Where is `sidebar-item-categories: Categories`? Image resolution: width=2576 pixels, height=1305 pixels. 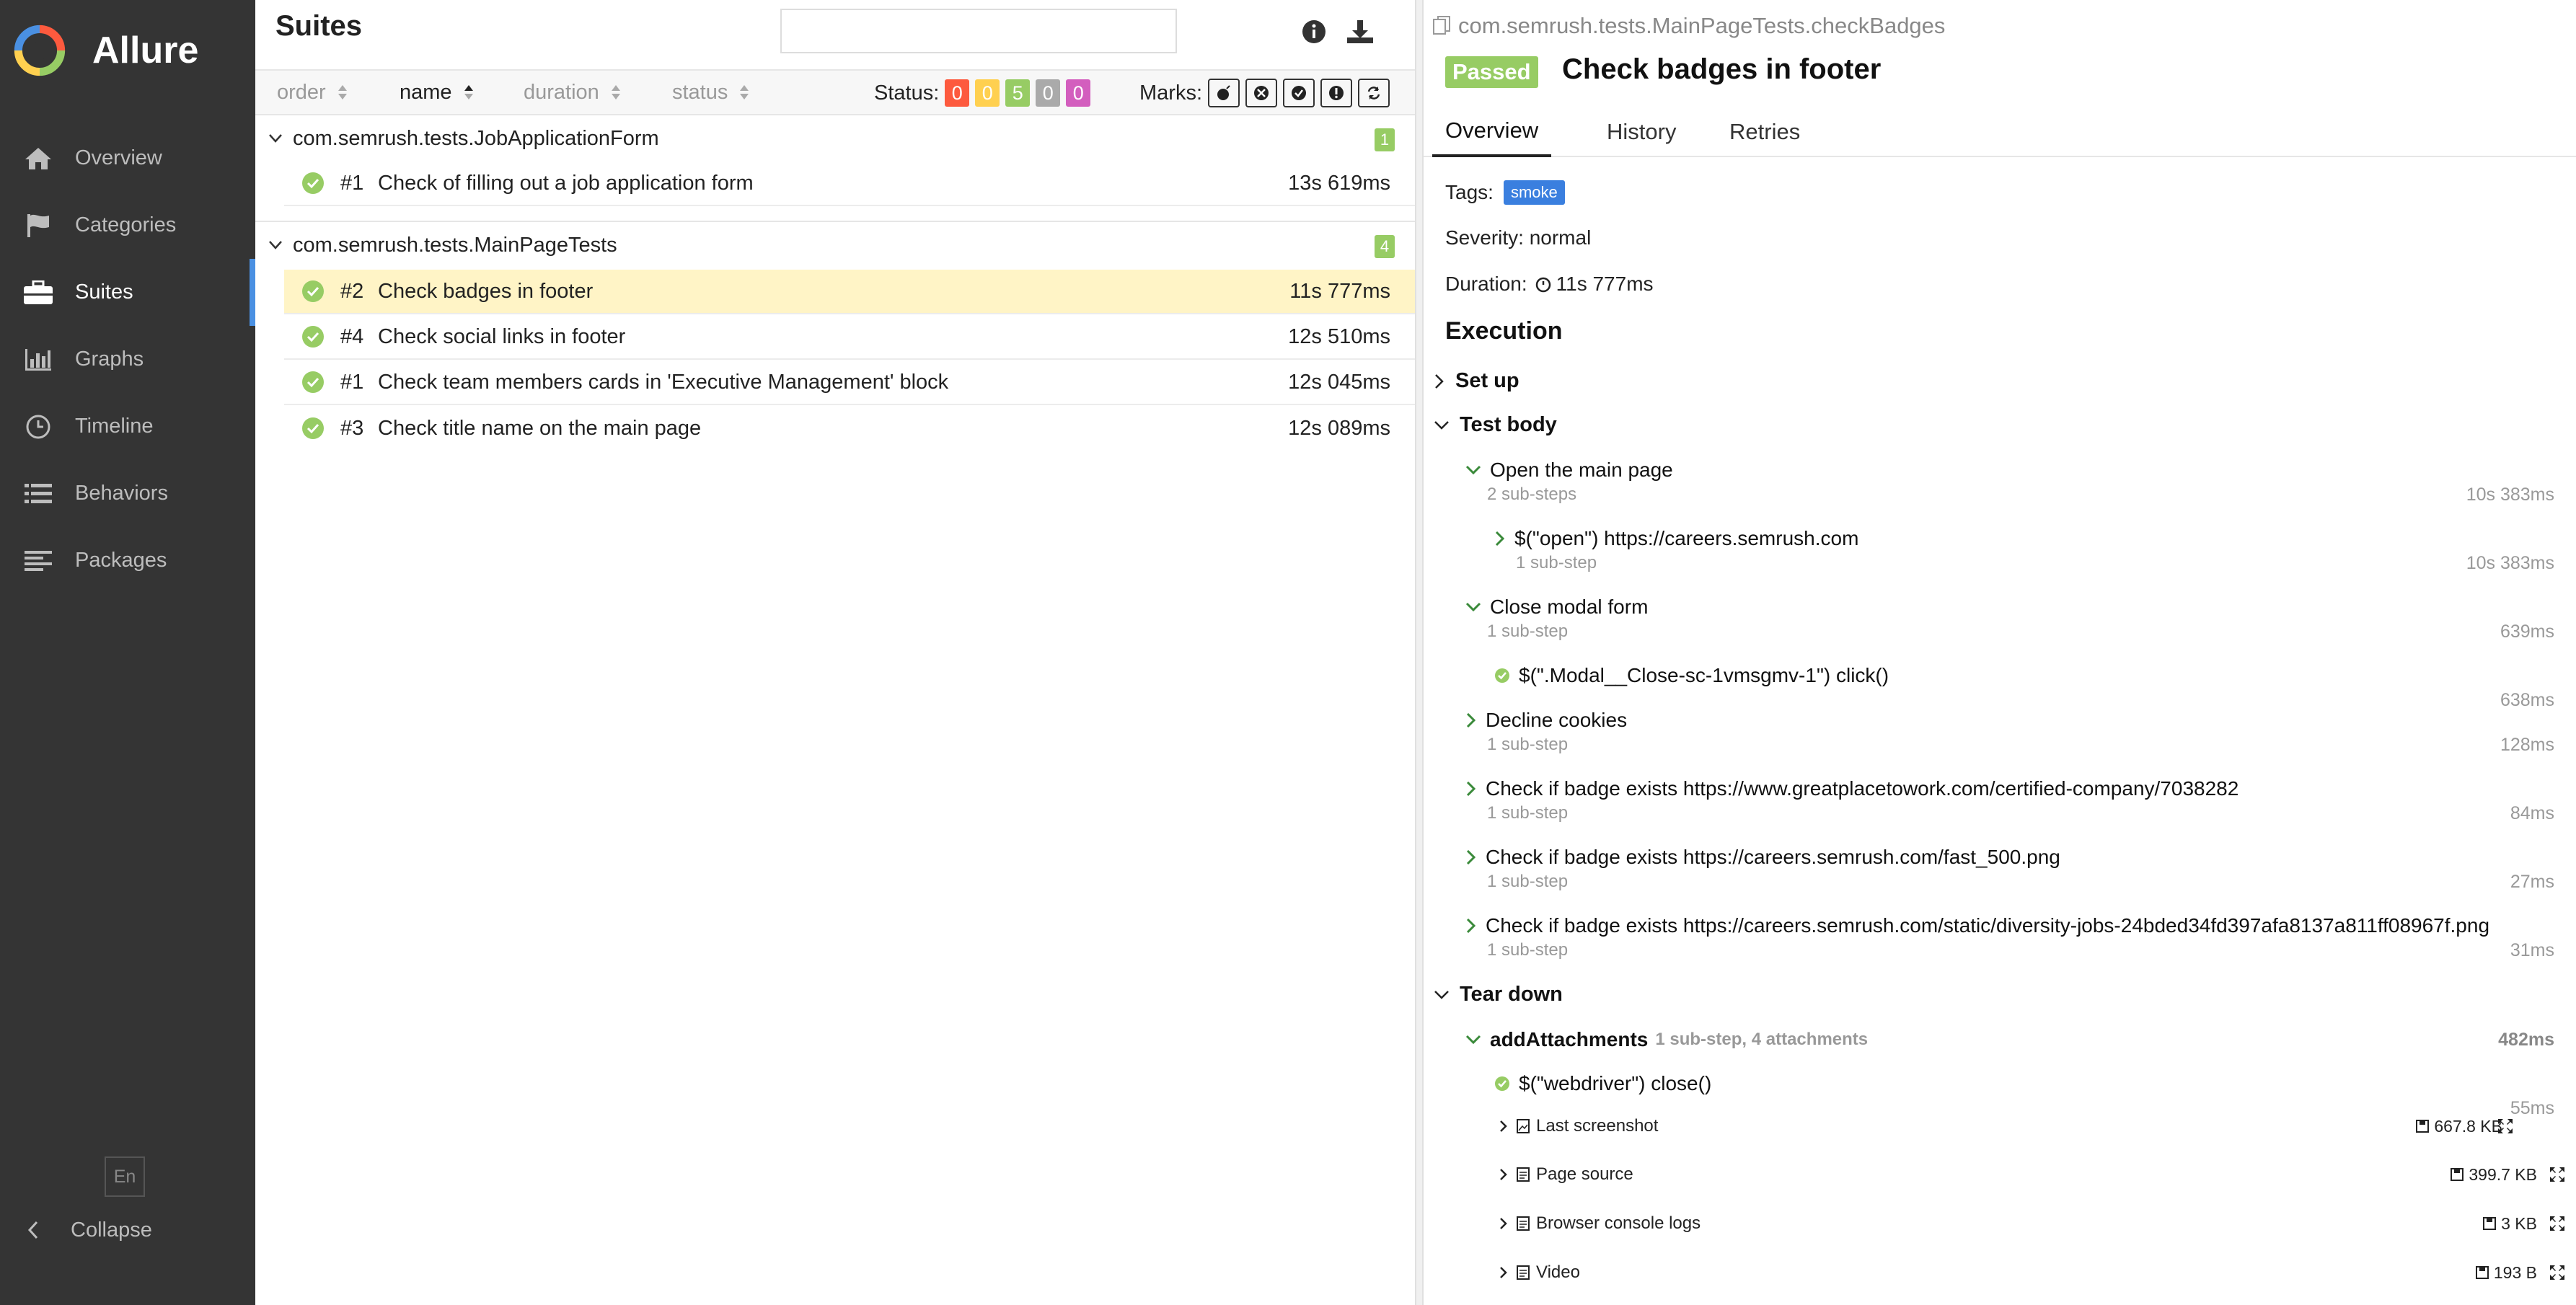 sidebar-item-categories: Categories is located at coordinates (127, 225).